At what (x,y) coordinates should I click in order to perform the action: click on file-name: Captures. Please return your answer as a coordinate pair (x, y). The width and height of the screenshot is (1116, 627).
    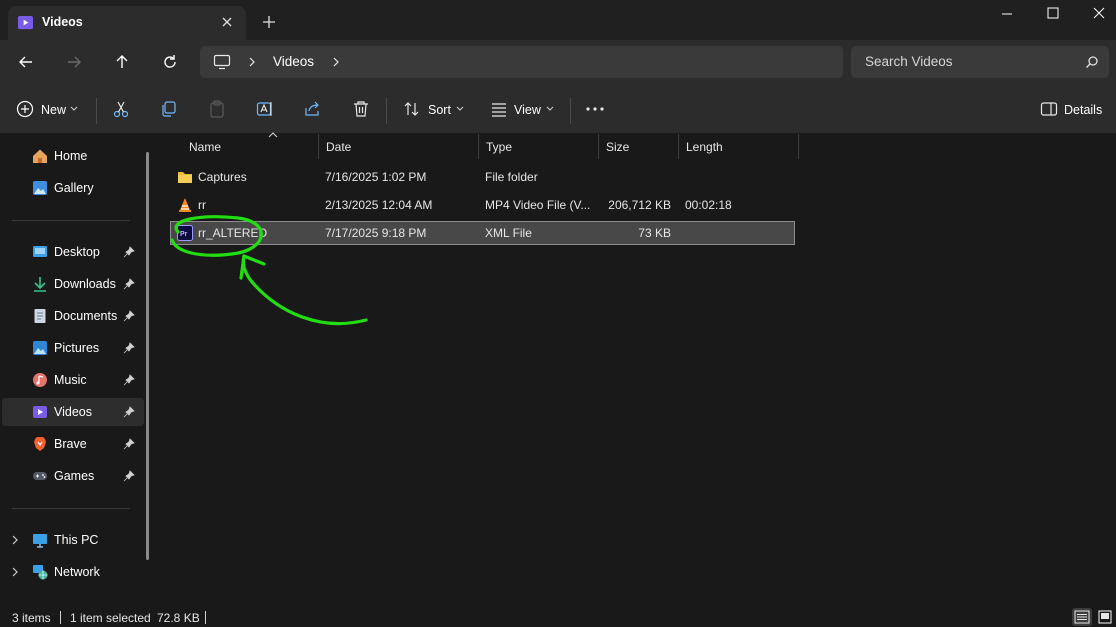
    Looking at the image, I should click on (222, 177).